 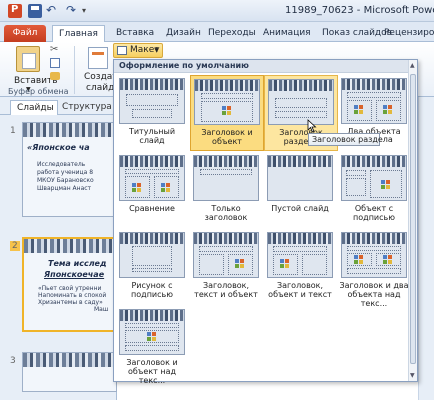 I want to click on paste-icon, so click(x=28, y=59).